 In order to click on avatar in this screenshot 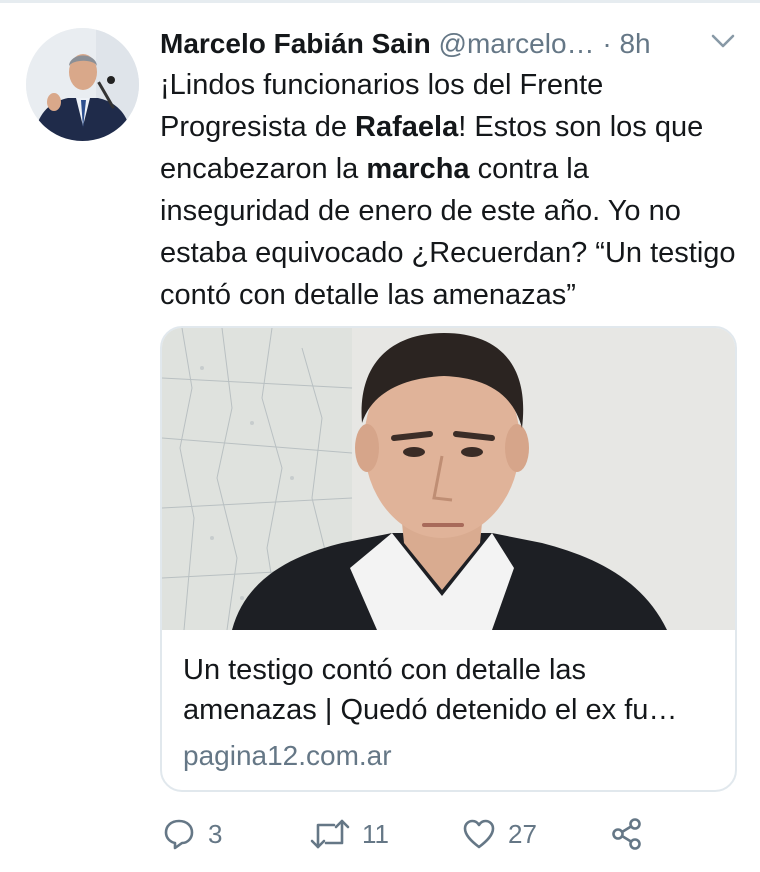, I will do `click(82, 84)`.